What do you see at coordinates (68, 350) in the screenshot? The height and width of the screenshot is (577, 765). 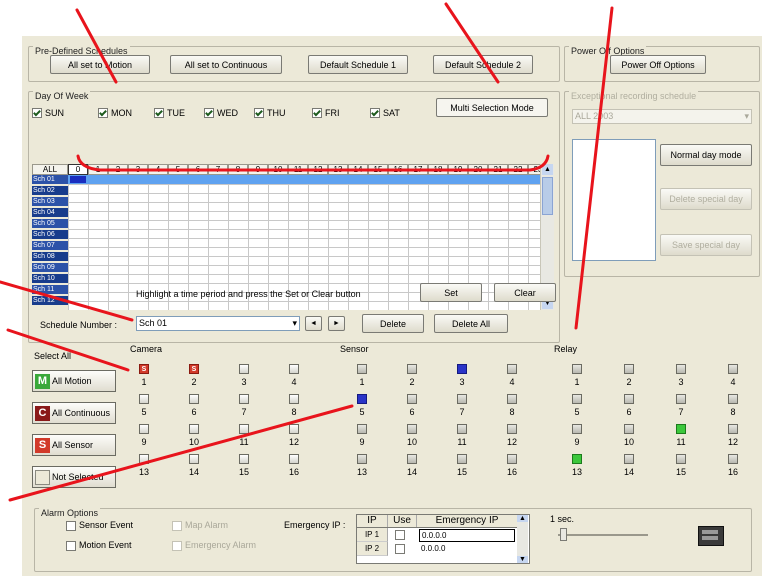 I see `annotation-line-camera` at bounding box center [68, 350].